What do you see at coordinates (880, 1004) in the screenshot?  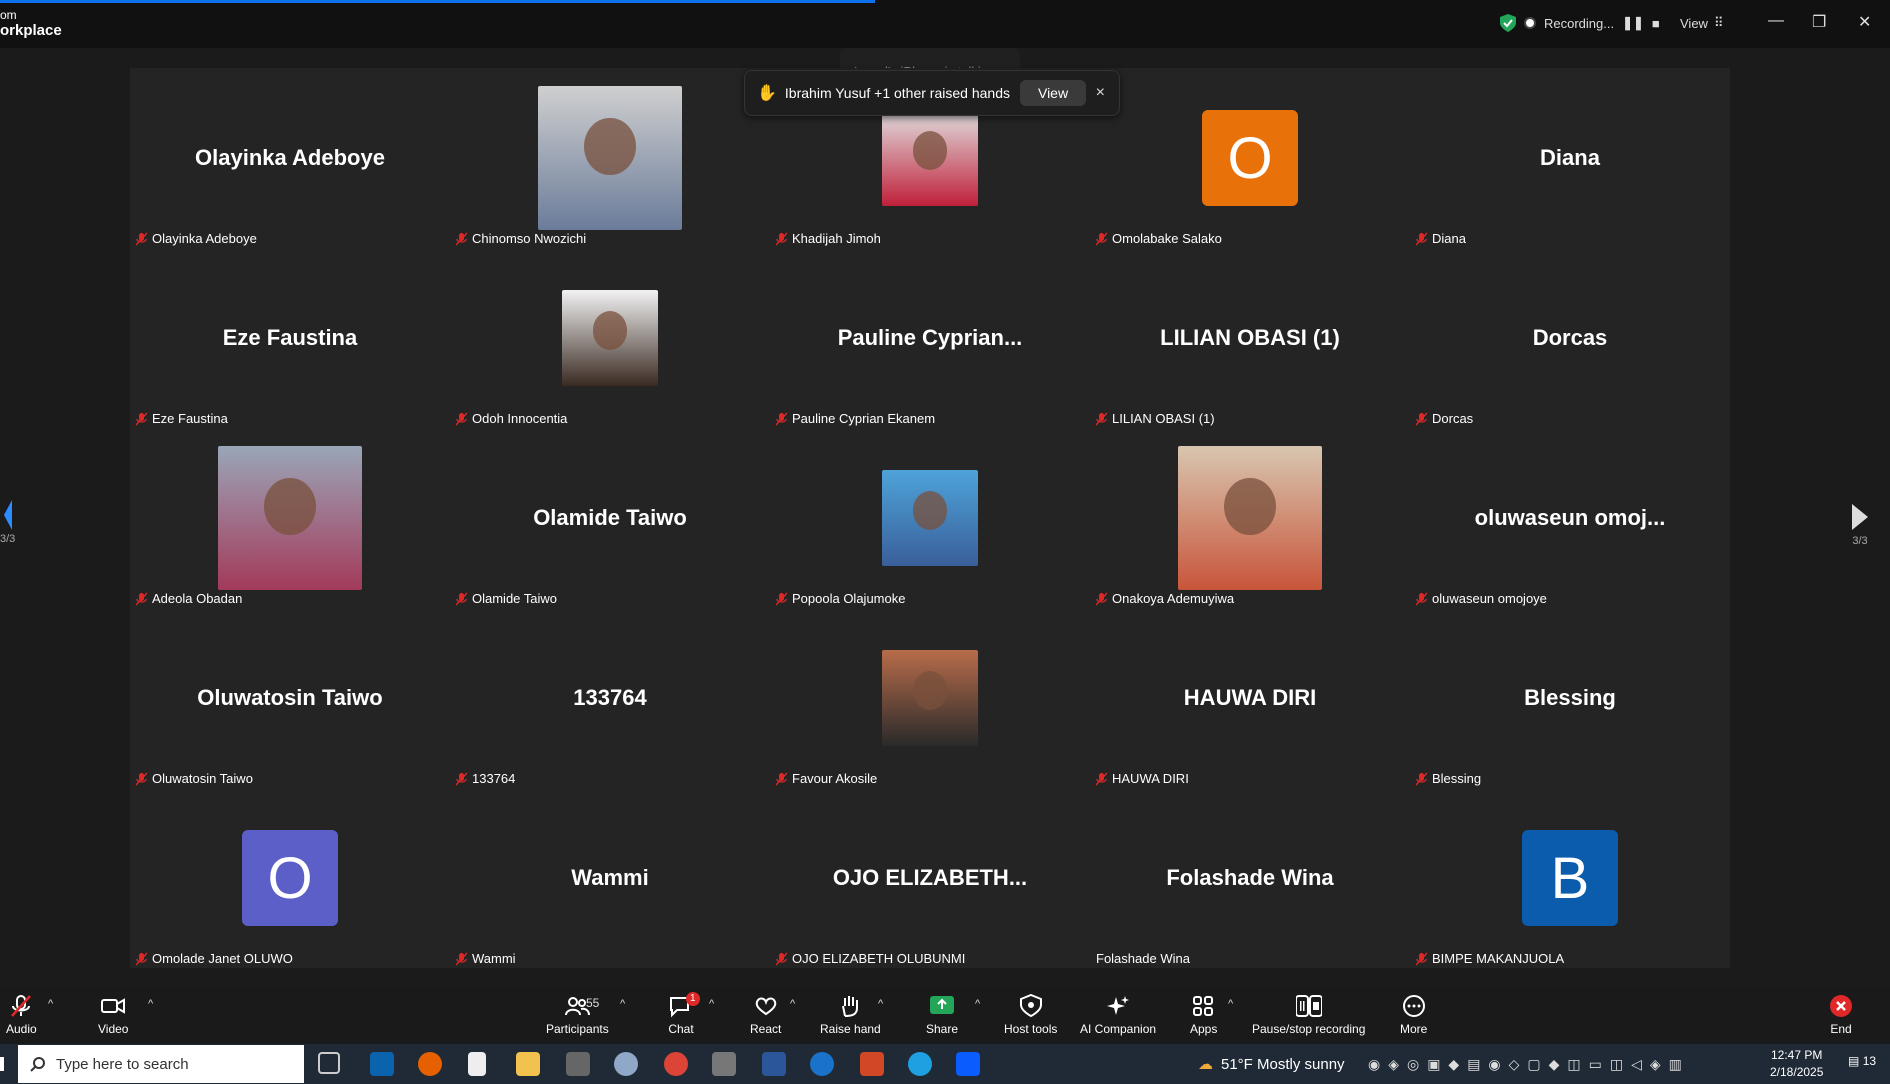 I see `raise-hand-caret-icon: ^` at bounding box center [880, 1004].